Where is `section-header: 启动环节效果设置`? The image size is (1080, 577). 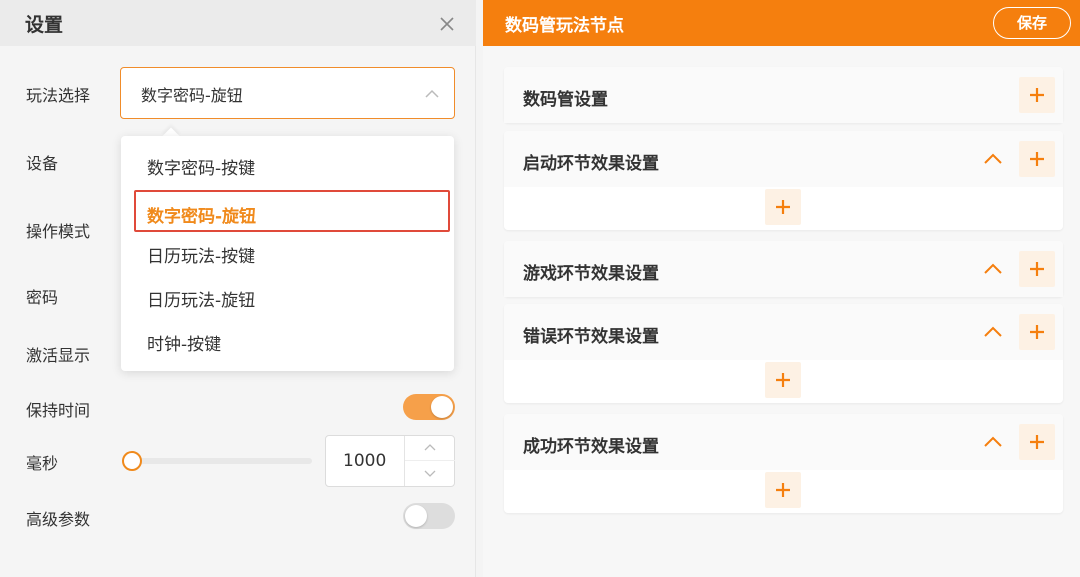 section-header: 启动环节效果设置 is located at coordinates (783, 159).